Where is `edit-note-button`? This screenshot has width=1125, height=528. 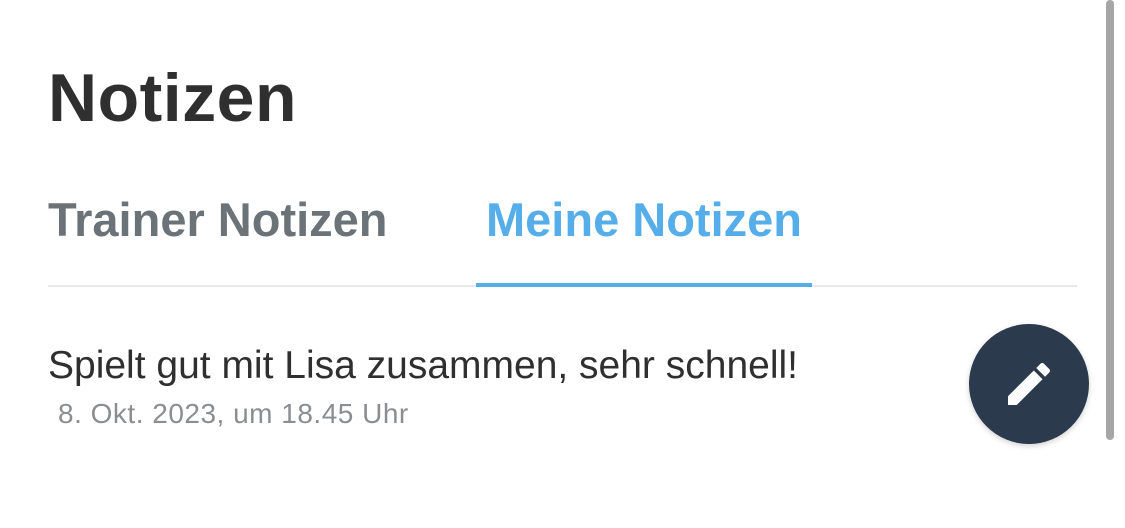
edit-note-button is located at coordinates (1029, 384).